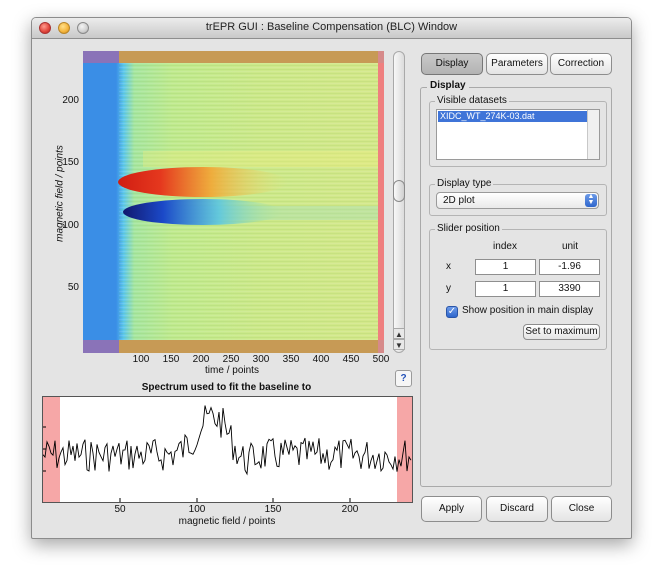 Image resolution: width=660 pixels, height=579 pixels. Describe the element at coordinates (201, 359) in the screenshot. I see `x-tick-label: 200` at that location.